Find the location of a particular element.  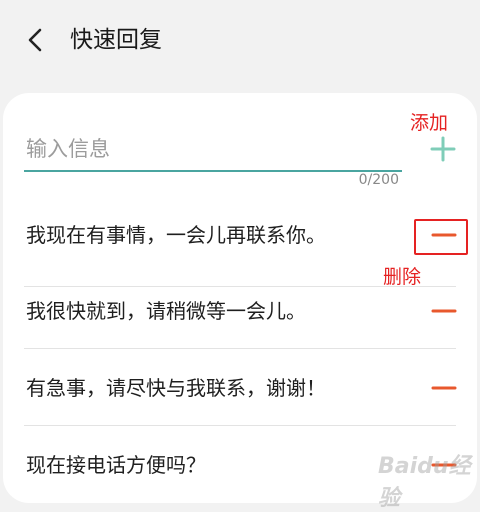

plus-icon is located at coordinates (443, 149).